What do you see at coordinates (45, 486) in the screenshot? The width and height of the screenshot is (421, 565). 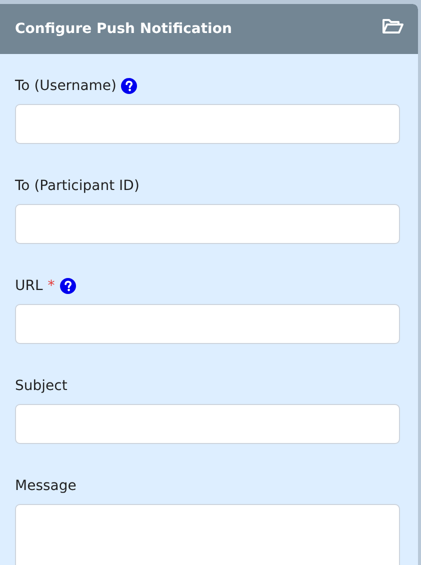 I see `field-label: Message` at bounding box center [45, 486].